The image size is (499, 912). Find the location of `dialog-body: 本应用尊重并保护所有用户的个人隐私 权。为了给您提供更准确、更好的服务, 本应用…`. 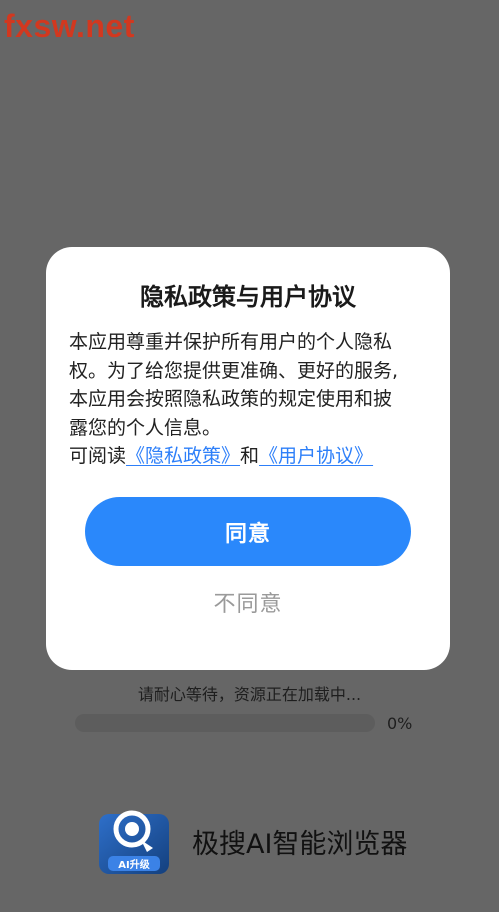

dialog-body: 本应用尊重并保护所有用户的个人隐私 权。为了给您提供更准确、更好的服务, 本应用… is located at coordinates (244, 399).